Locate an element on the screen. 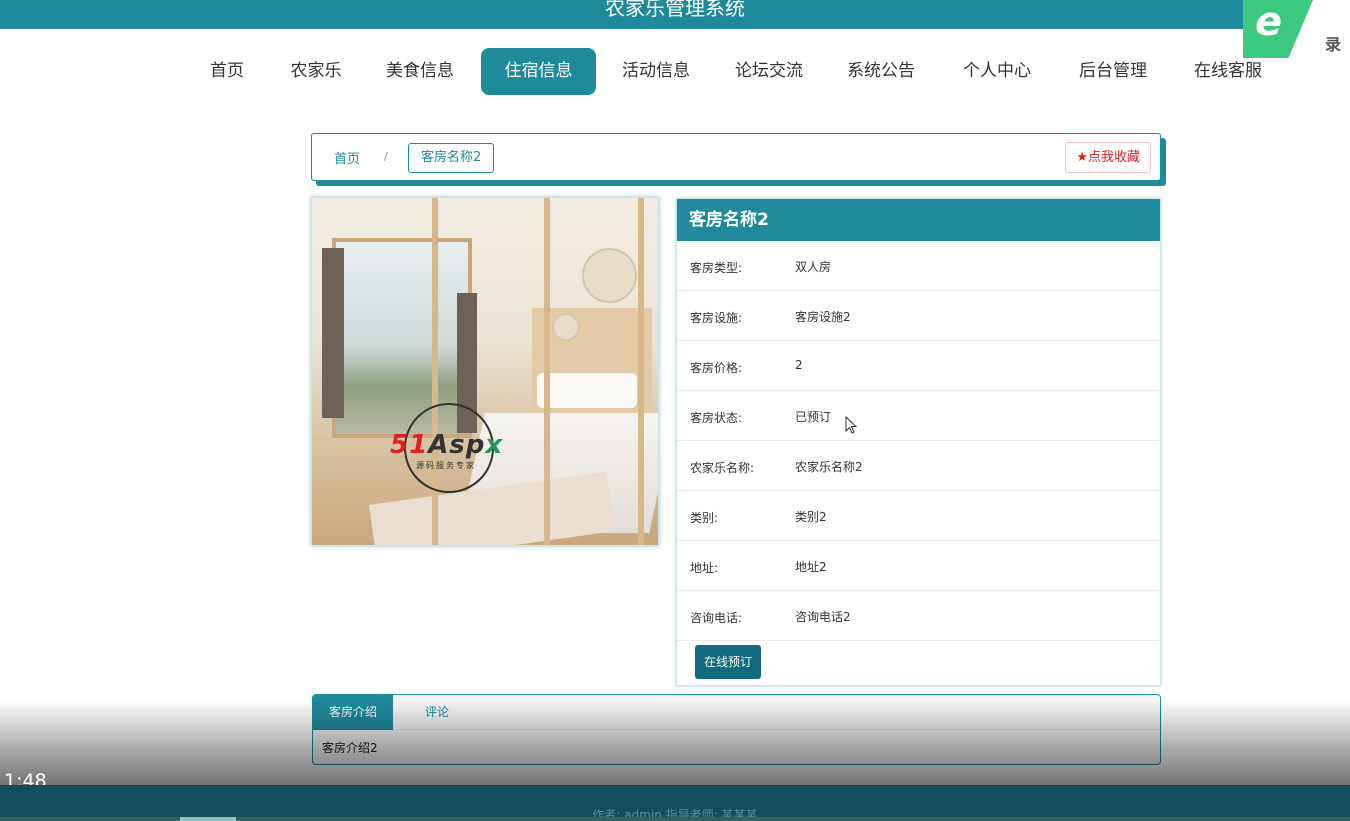 This screenshot has height=821, width=1350. field-label: 农家乐名称: is located at coordinates (722, 468).